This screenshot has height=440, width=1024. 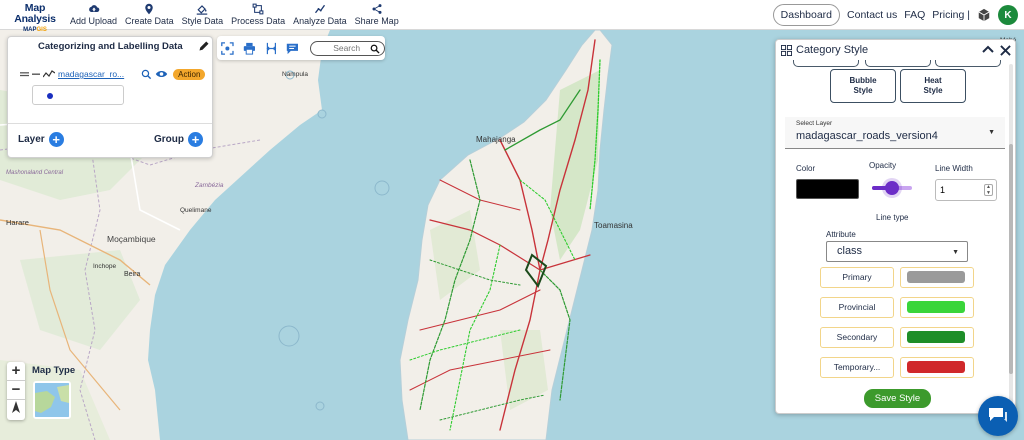 What do you see at coordinates (271, 48) in the screenshot?
I see `measure-icon` at bounding box center [271, 48].